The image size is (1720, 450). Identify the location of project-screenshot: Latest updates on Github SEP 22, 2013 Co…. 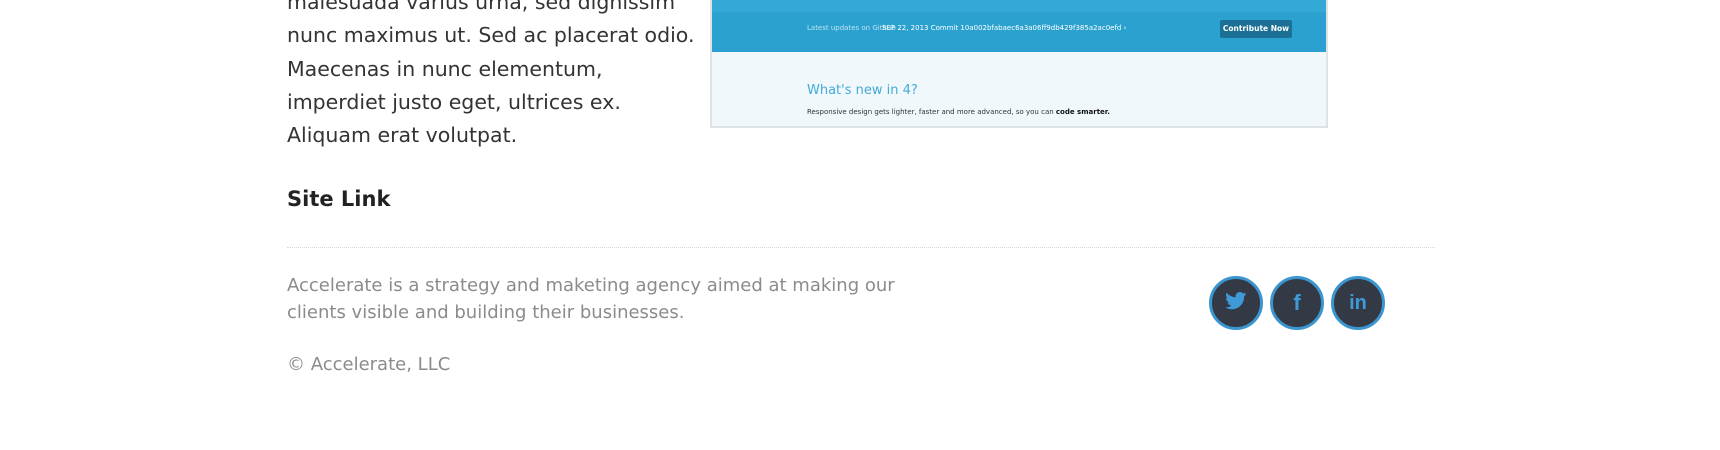
(1019, 64).